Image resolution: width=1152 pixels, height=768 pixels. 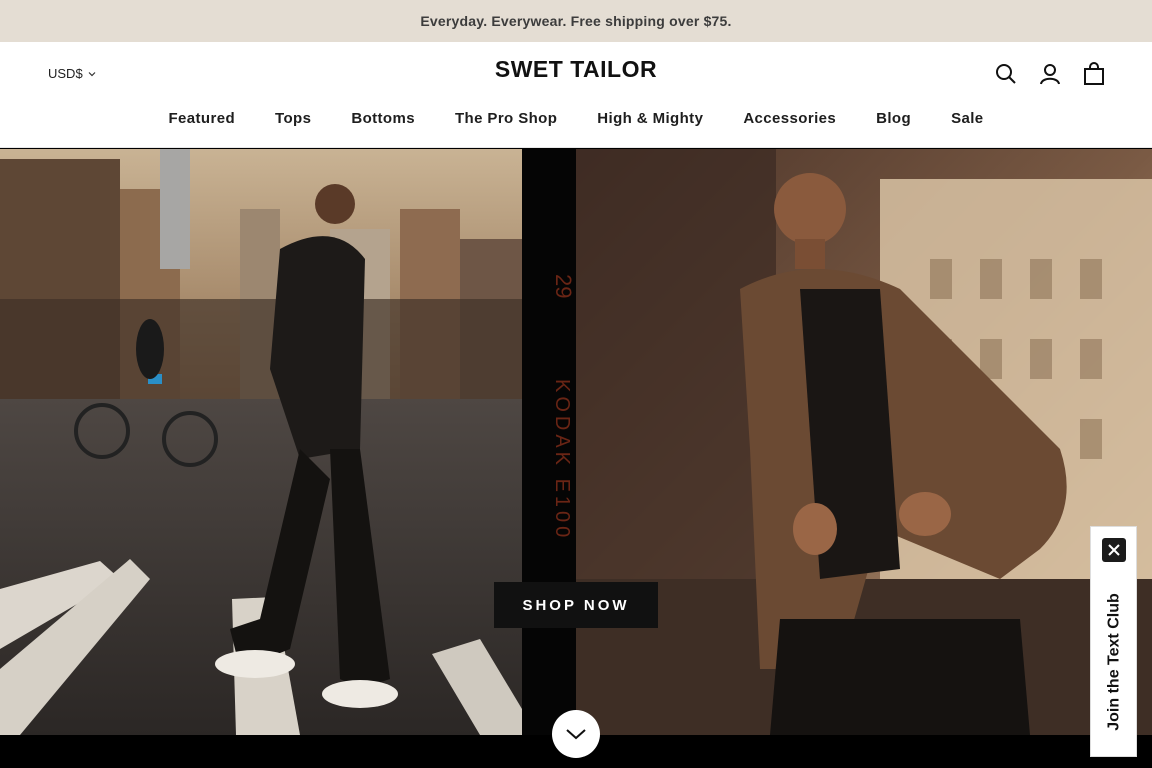 What do you see at coordinates (1114, 550) in the screenshot?
I see `close-icon` at bounding box center [1114, 550].